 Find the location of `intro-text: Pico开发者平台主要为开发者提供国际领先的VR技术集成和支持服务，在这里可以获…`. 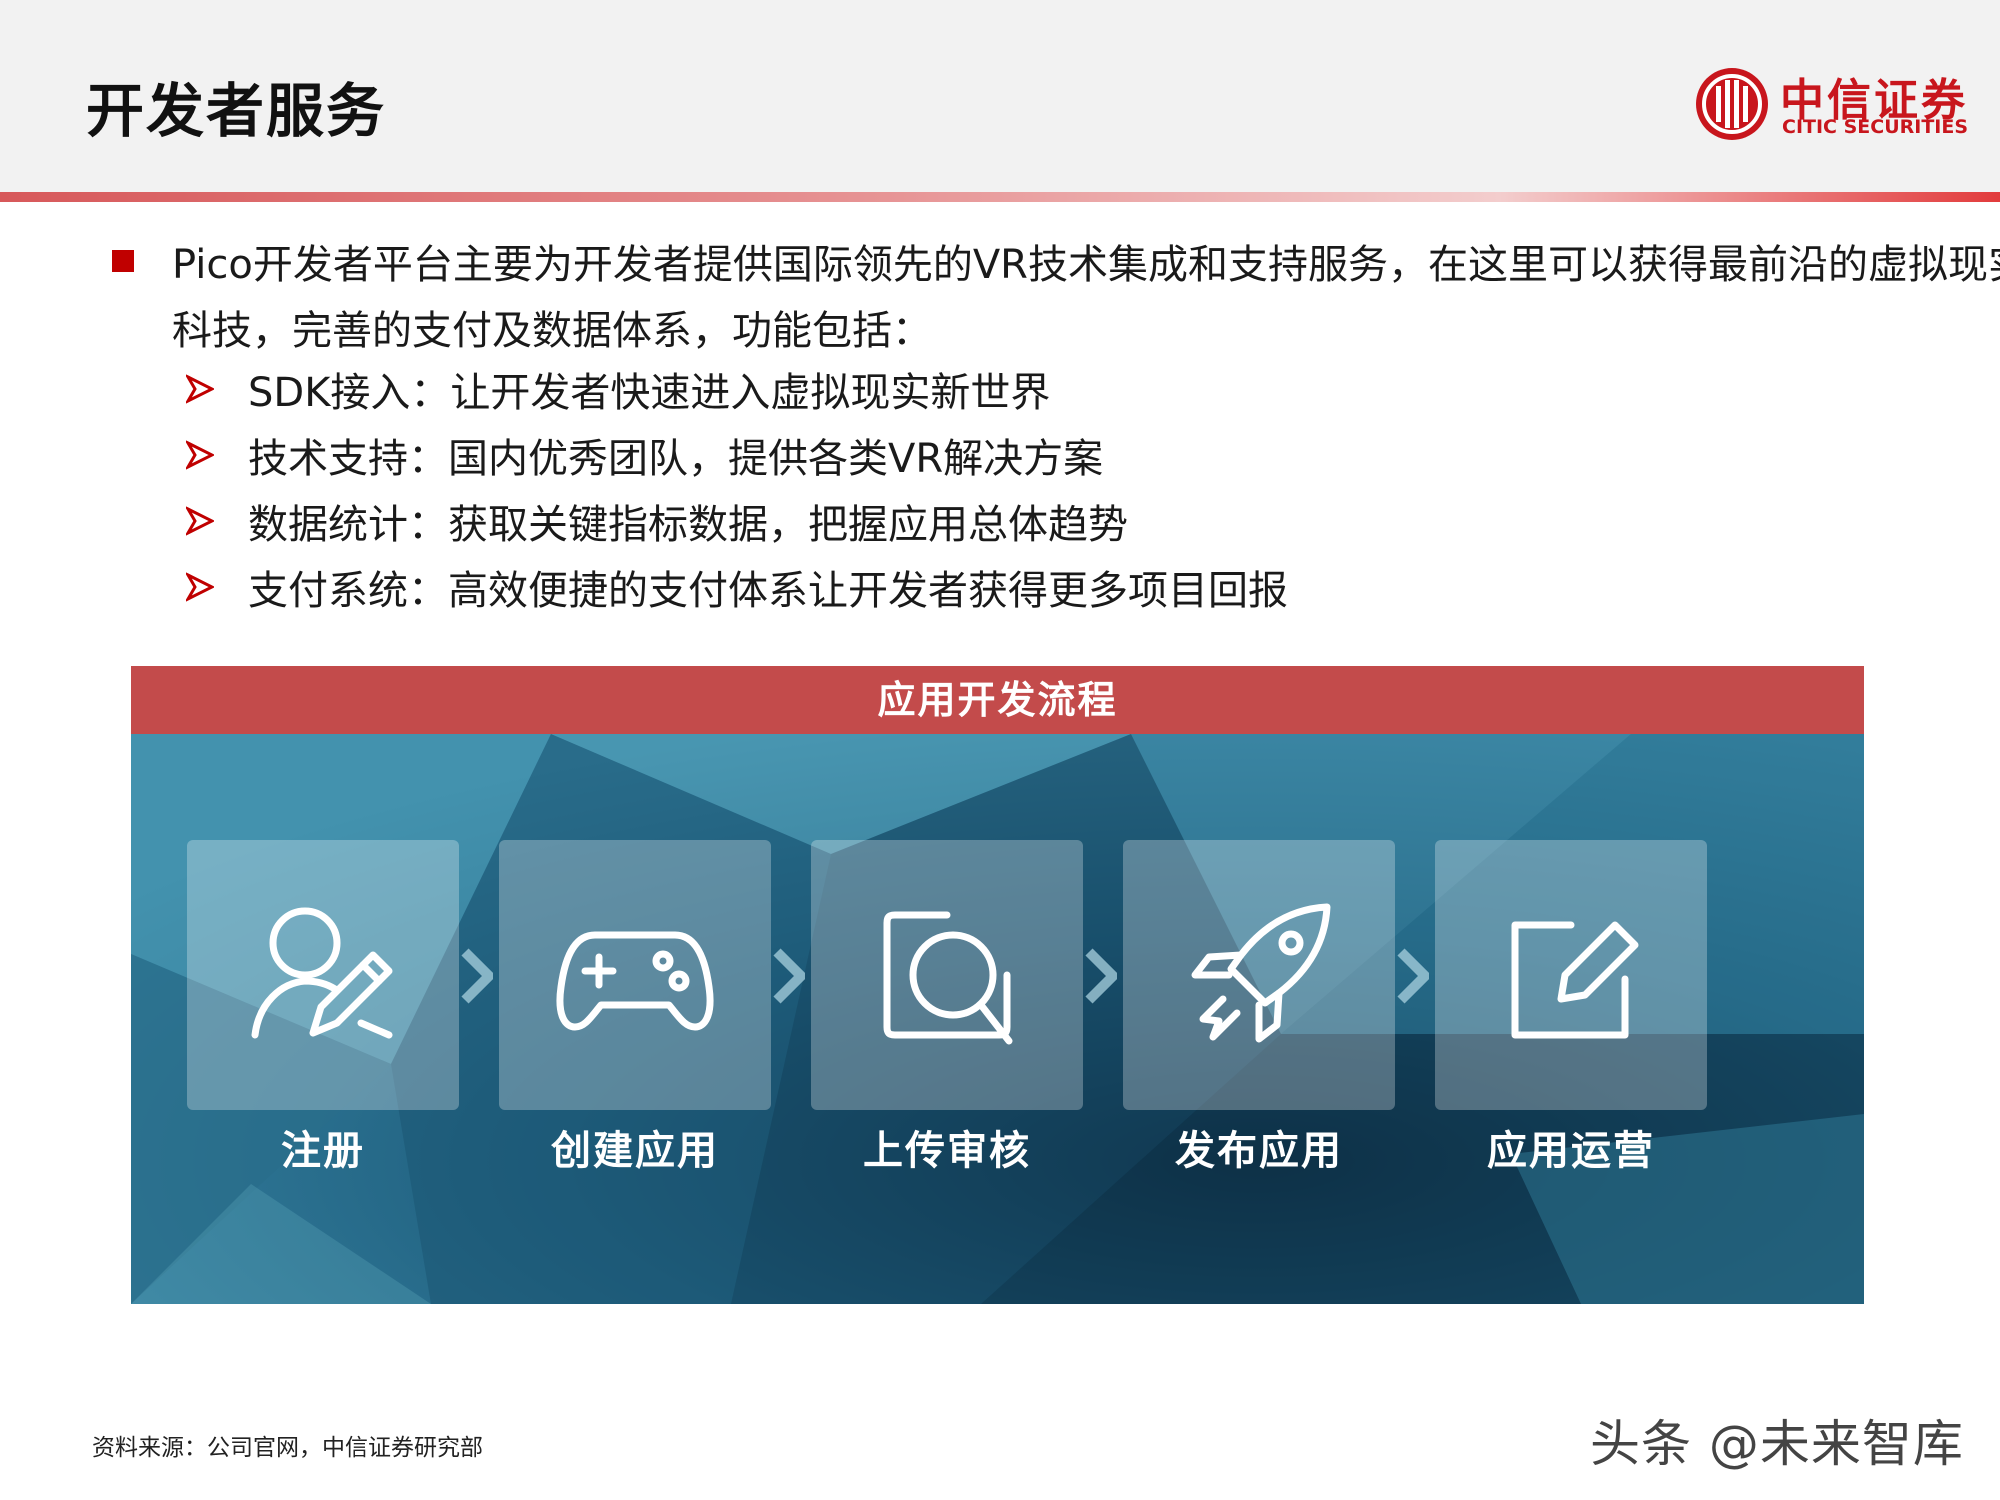

intro-text: Pico开发者平台主要为开发者提供国际领先的VR技术集成和支持服务，在这里可以获… is located at coordinates (1086, 298).